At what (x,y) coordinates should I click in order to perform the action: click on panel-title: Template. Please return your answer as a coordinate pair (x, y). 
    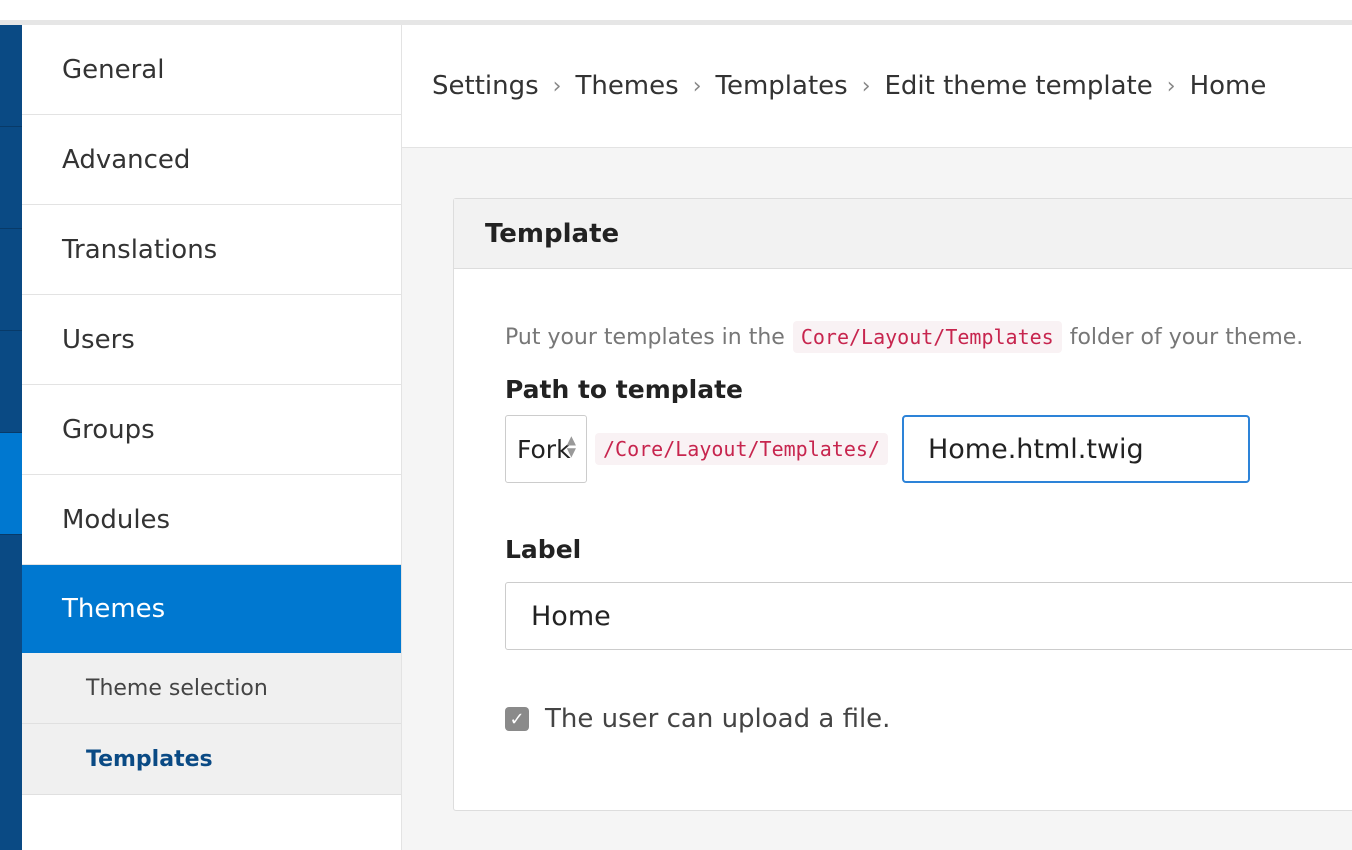
    Looking at the image, I should click on (903, 234).